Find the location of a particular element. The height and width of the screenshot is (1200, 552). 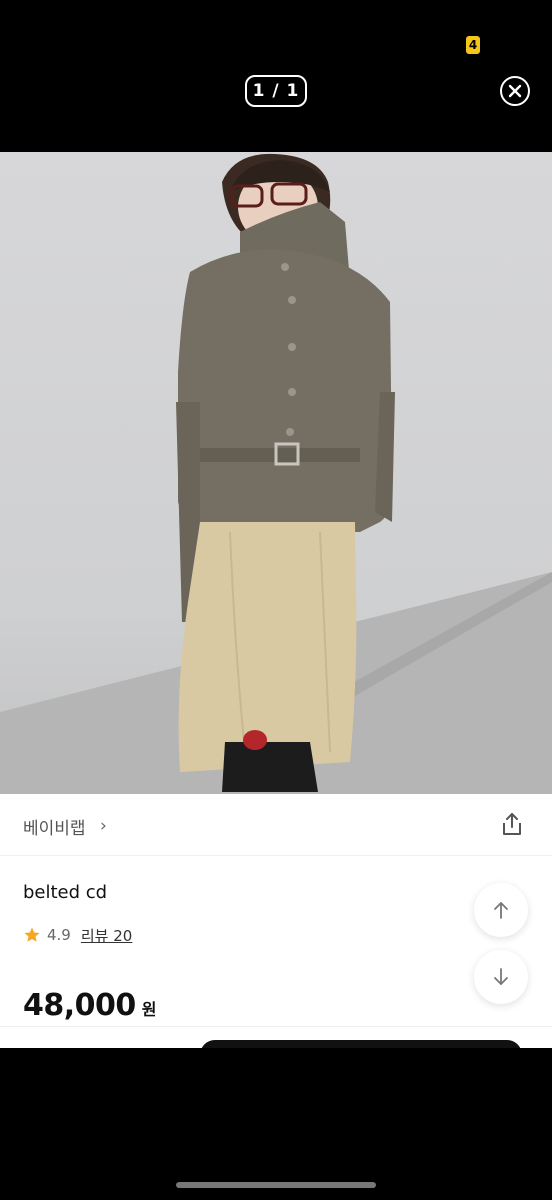

arrow-down-icon is located at coordinates (501, 976).